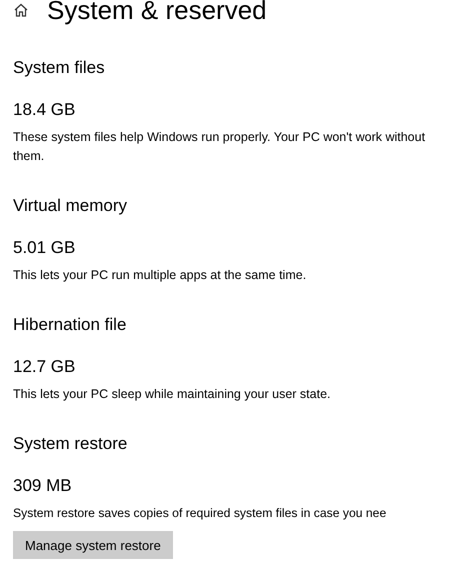 This screenshot has height=567, width=451. I want to click on size-value: 309 MB, so click(43, 486).